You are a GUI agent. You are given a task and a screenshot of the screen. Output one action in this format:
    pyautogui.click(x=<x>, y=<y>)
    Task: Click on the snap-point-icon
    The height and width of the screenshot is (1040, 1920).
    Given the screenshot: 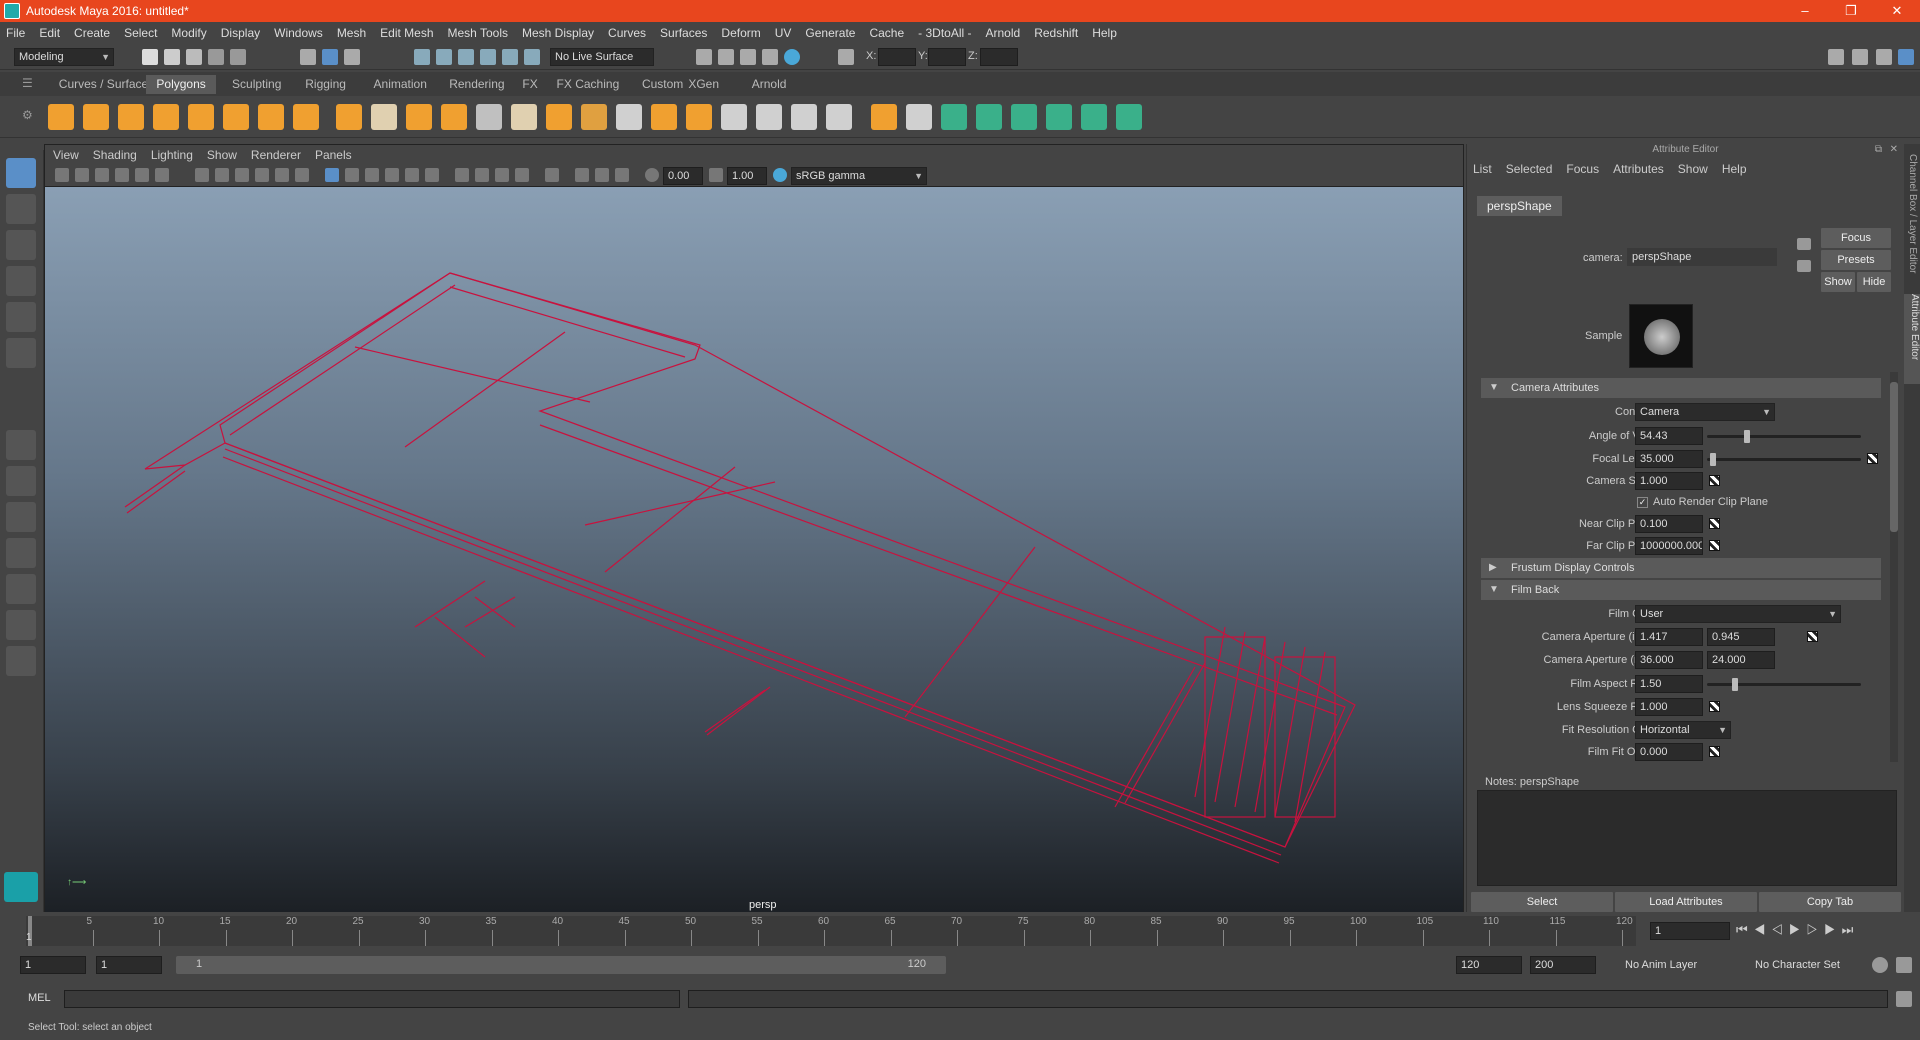 What is the action you would take?
    pyautogui.click(x=466, y=57)
    